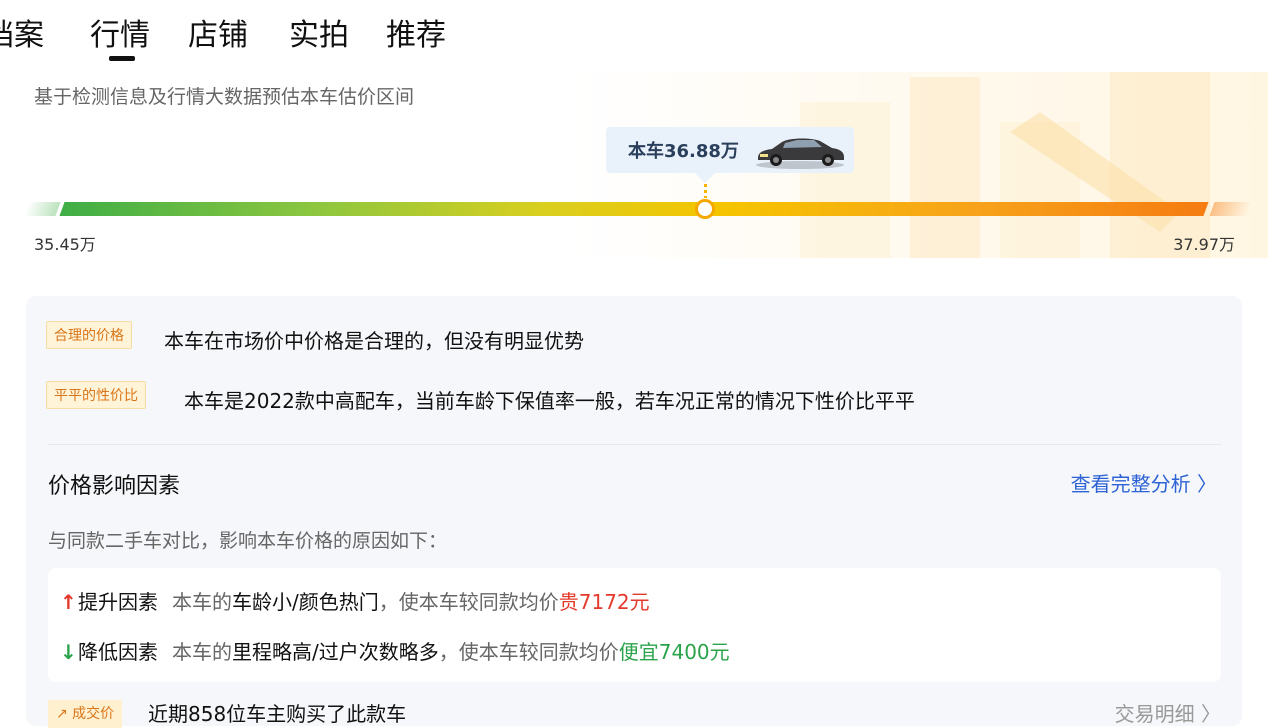 This screenshot has height=728, width=1268. Describe the element at coordinates (22, 36) in the screenshot. I see `tab-archive: 档案` at that location.